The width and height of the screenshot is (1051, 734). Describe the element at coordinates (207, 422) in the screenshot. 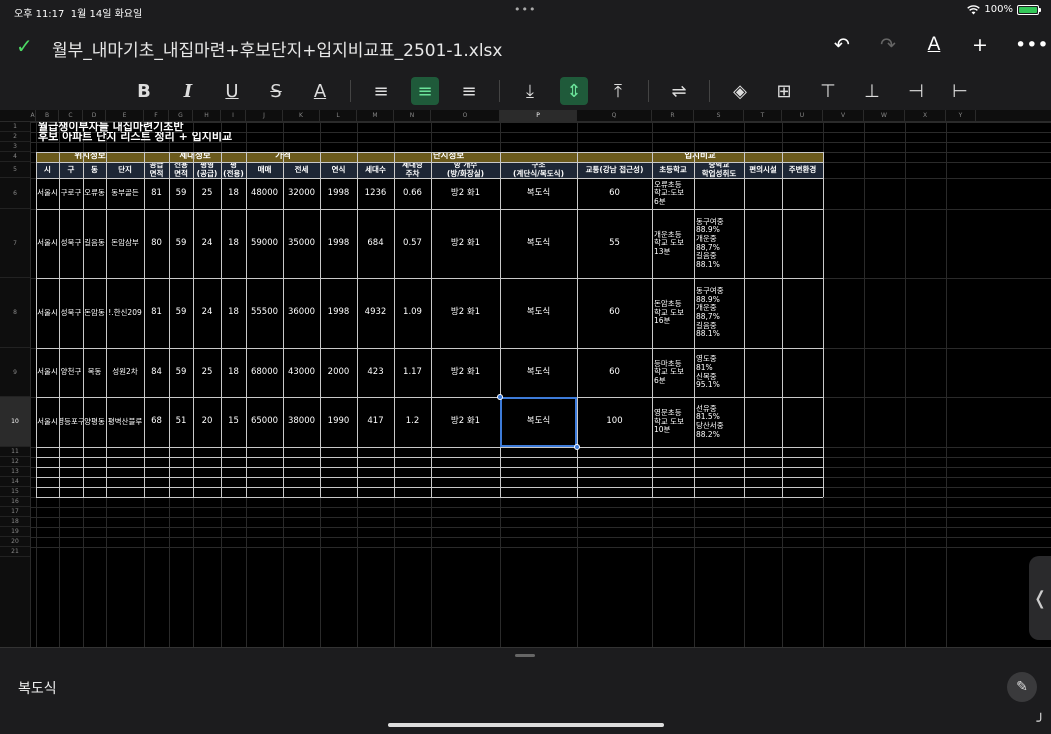

I see `data-cell-py_s: 20` at that location.